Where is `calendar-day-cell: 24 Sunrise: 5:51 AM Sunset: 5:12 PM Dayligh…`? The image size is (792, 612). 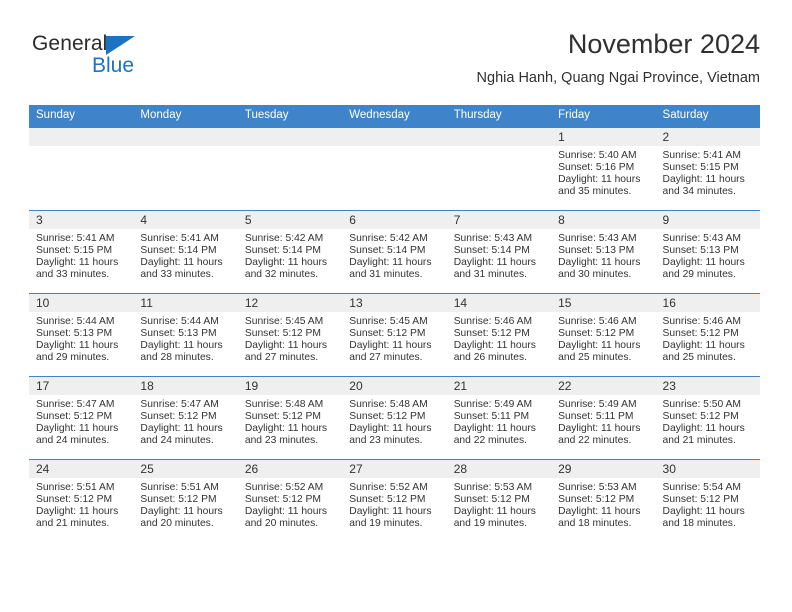
calendar-day-cell: 24 Sunrise: 5:51 AM Sunset: 5:12 PM Dayligh… is located at coordinates (81, 500).